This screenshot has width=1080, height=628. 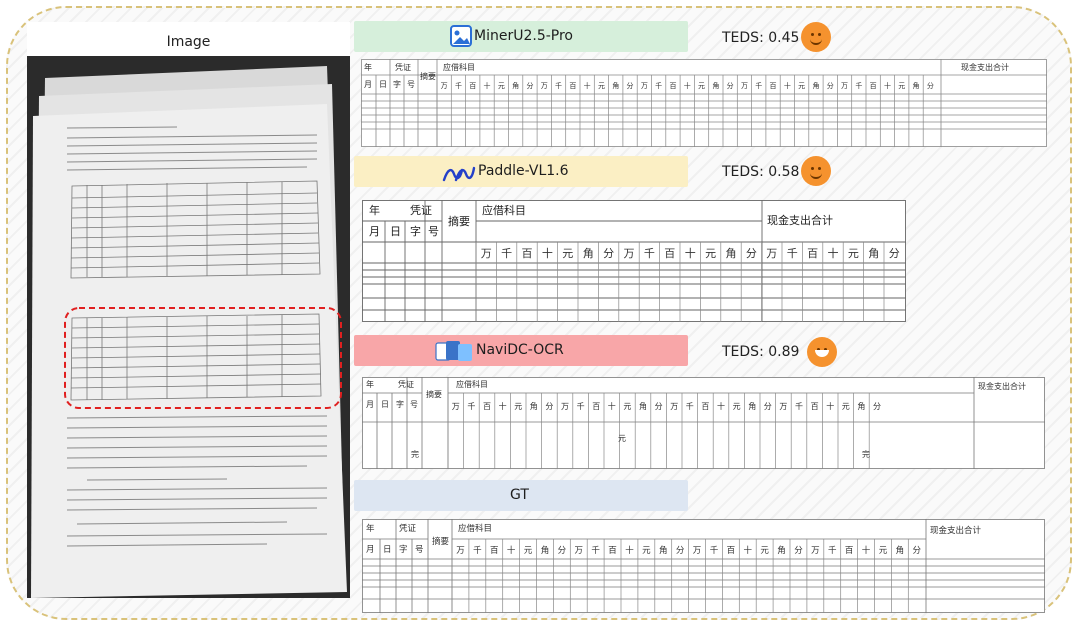 I want to click on gt-label: GT, so click(x=519, y=495).